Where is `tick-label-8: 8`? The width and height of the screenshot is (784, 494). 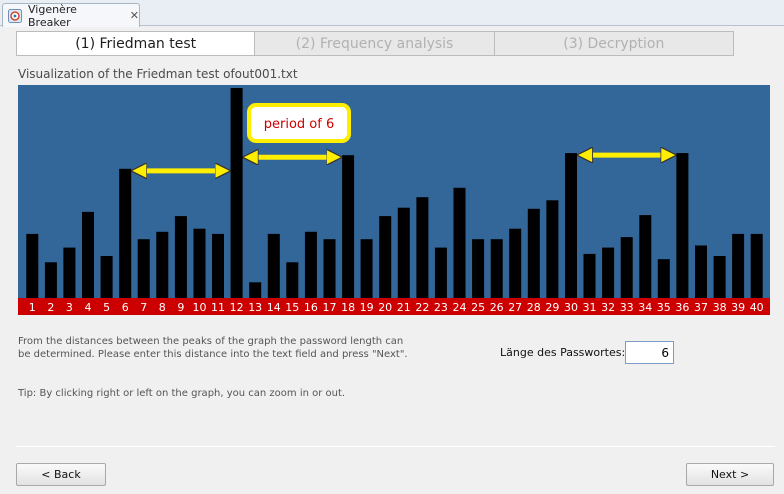
tick-label-8: 8 is located at coordinates (162, 307).